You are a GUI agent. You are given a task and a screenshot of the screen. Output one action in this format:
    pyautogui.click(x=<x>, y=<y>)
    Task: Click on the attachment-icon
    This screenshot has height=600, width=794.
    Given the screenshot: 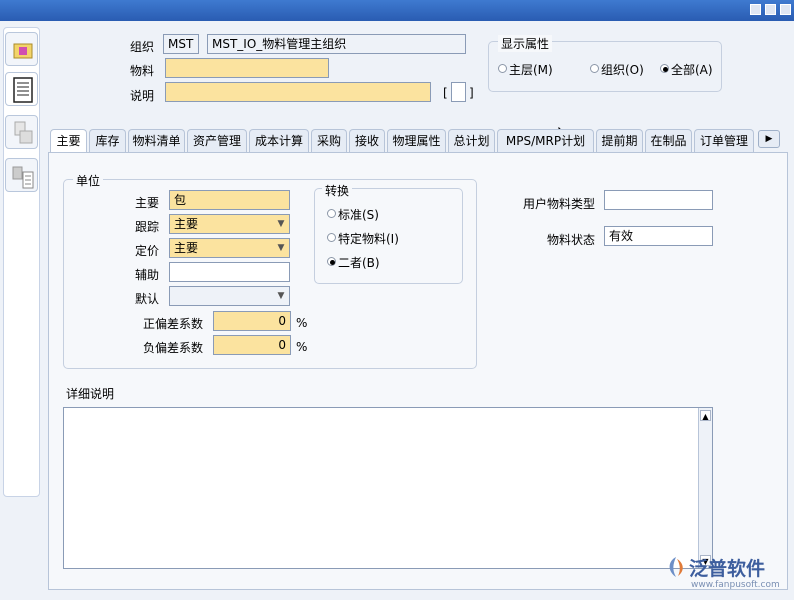 What is the action you would take?
    pyautogui.click(x=21, y=132)
    